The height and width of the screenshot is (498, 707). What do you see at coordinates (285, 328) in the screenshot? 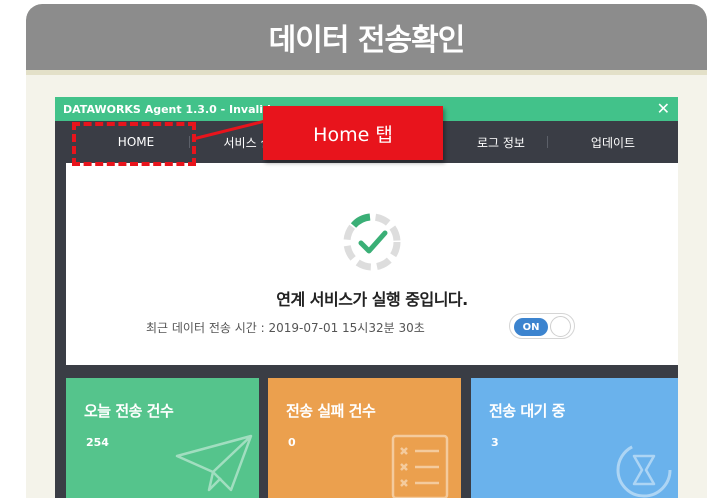
I see `last-transfer-time: 최근 데이터 전송 시간 : 2019-07-01 15시32분 30초` at bounding box center [285, 328].